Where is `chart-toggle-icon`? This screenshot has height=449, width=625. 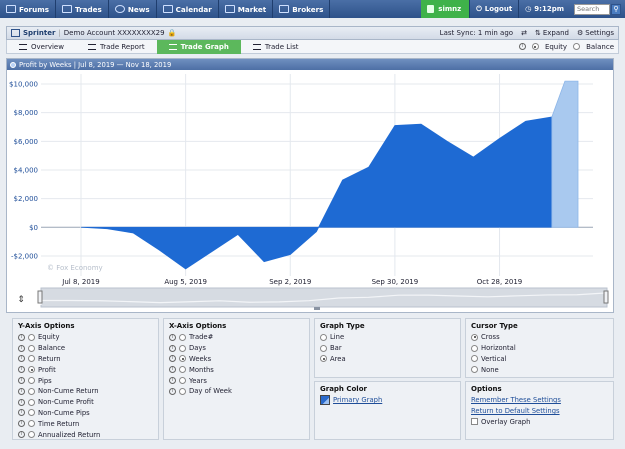
chart-toggle-icon is located at coordinates (13, 64).